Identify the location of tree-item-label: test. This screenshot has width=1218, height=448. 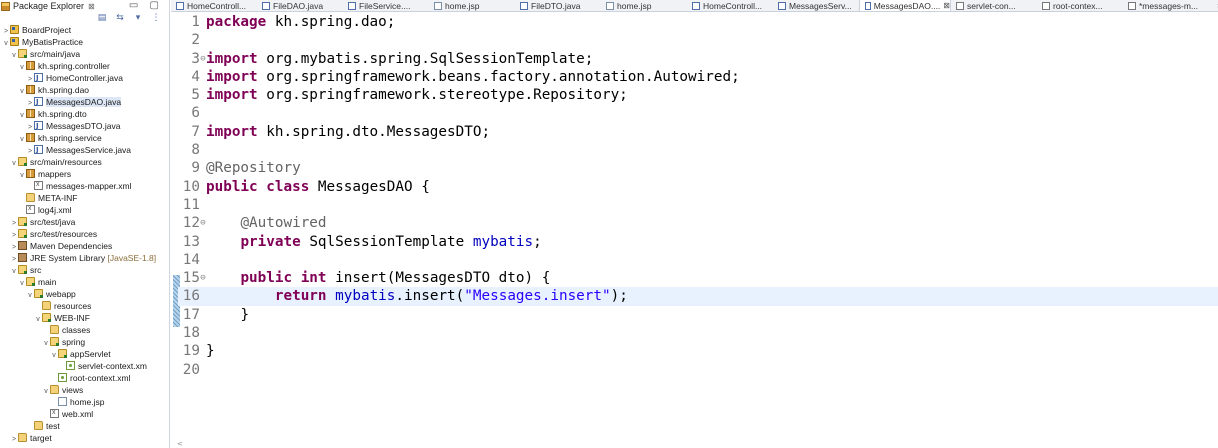
(53, 426).